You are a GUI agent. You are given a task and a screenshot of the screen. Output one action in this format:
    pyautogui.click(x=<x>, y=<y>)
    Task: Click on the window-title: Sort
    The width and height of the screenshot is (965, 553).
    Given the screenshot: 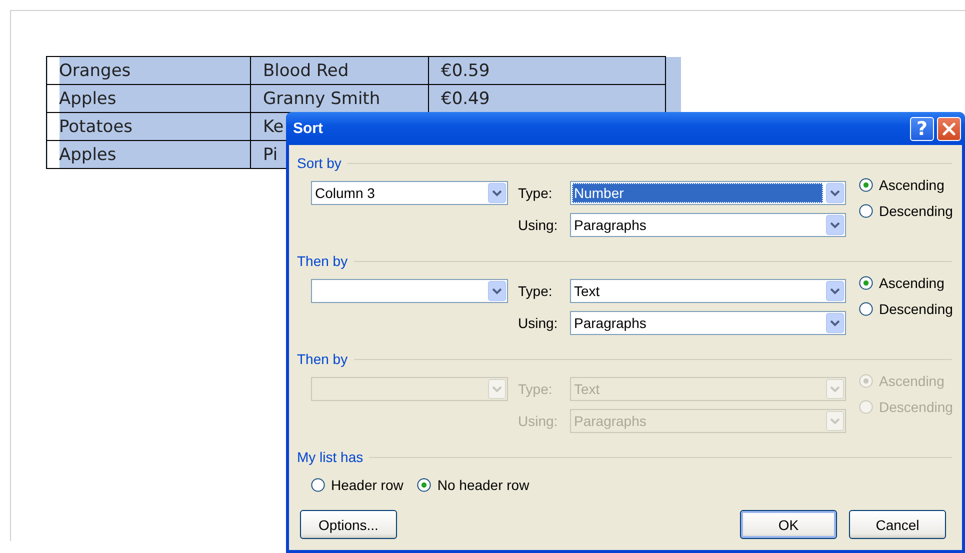 What is the action you would take?
    pyautogui.click(x=308, y=128)
    